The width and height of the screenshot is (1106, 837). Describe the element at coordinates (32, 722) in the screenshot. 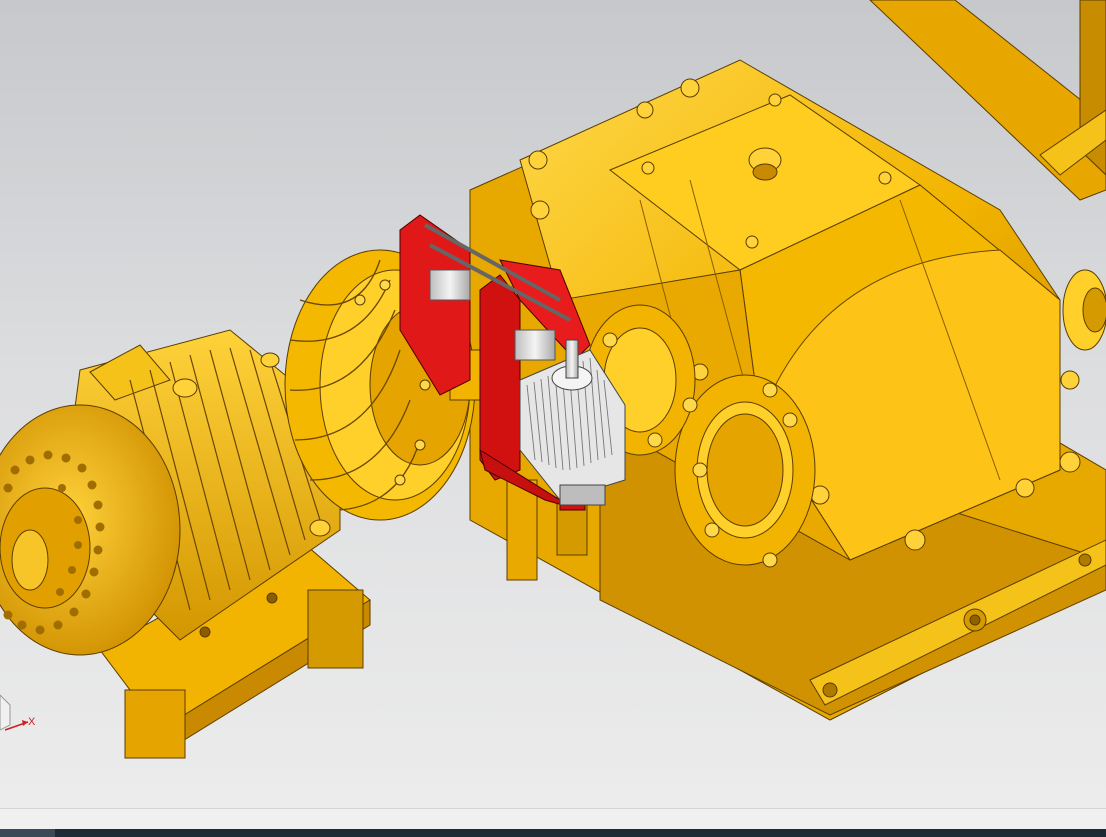

I see `triad-x-label: X` at that location.